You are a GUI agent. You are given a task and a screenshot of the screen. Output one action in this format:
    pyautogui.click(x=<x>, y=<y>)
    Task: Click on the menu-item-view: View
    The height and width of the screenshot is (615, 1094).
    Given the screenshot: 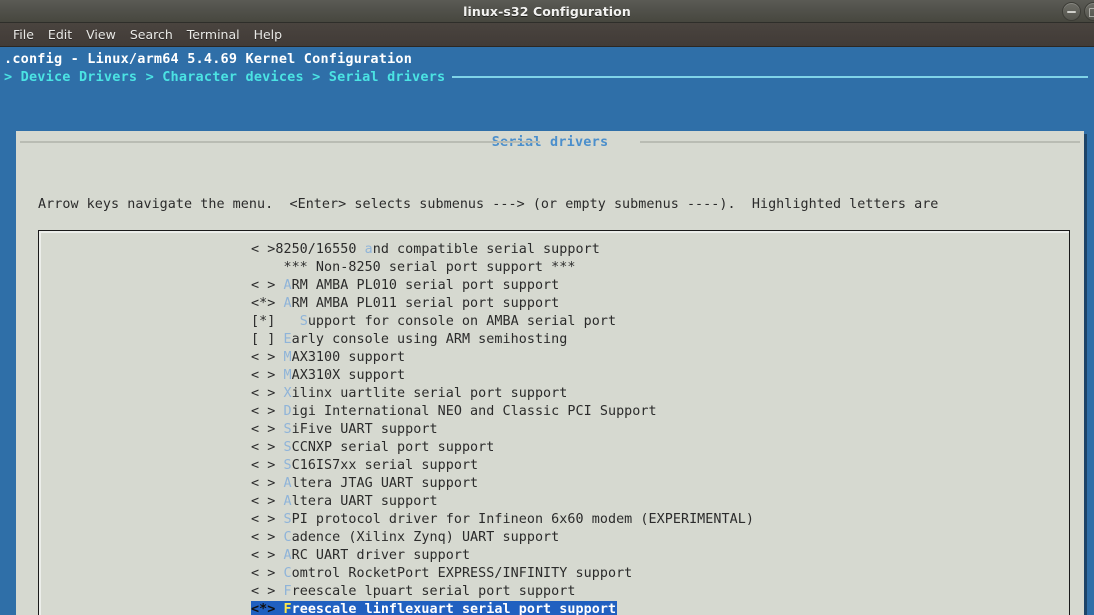 What is the action you would take?
    pyautogui.click(x=101, y=34)
    